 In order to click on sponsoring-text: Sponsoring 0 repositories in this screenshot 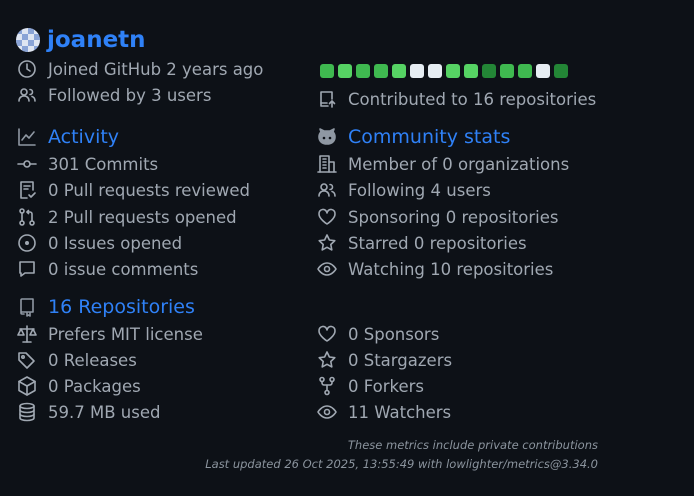, I will do `click(453, 217)`.